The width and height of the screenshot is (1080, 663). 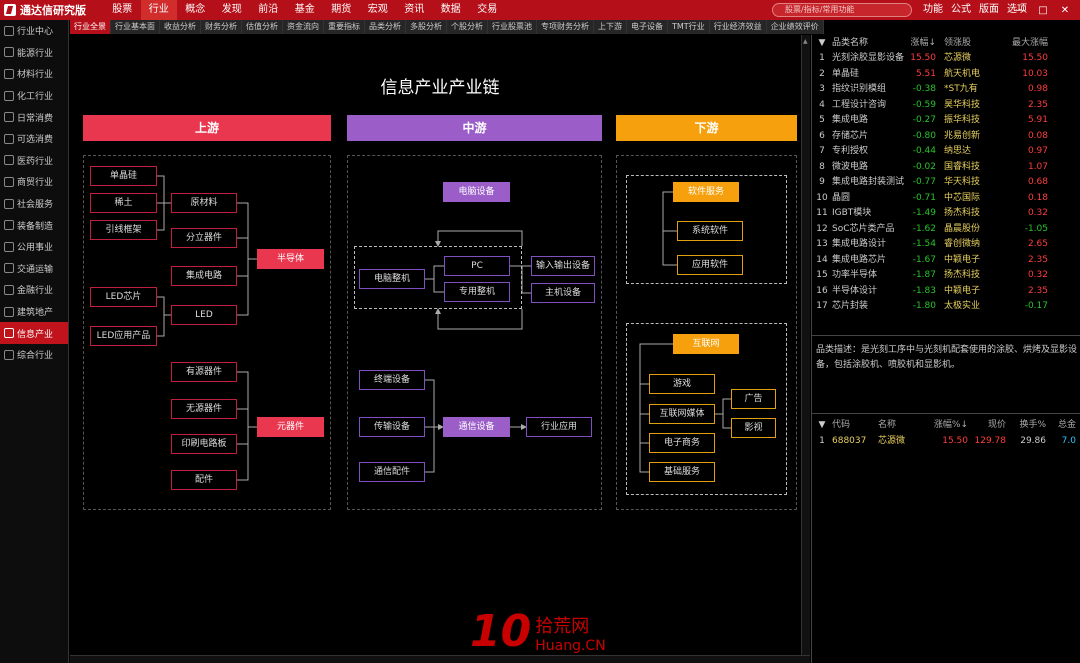 I want to click on sidebar-item: 装备制造, so click(x=34, y=225).